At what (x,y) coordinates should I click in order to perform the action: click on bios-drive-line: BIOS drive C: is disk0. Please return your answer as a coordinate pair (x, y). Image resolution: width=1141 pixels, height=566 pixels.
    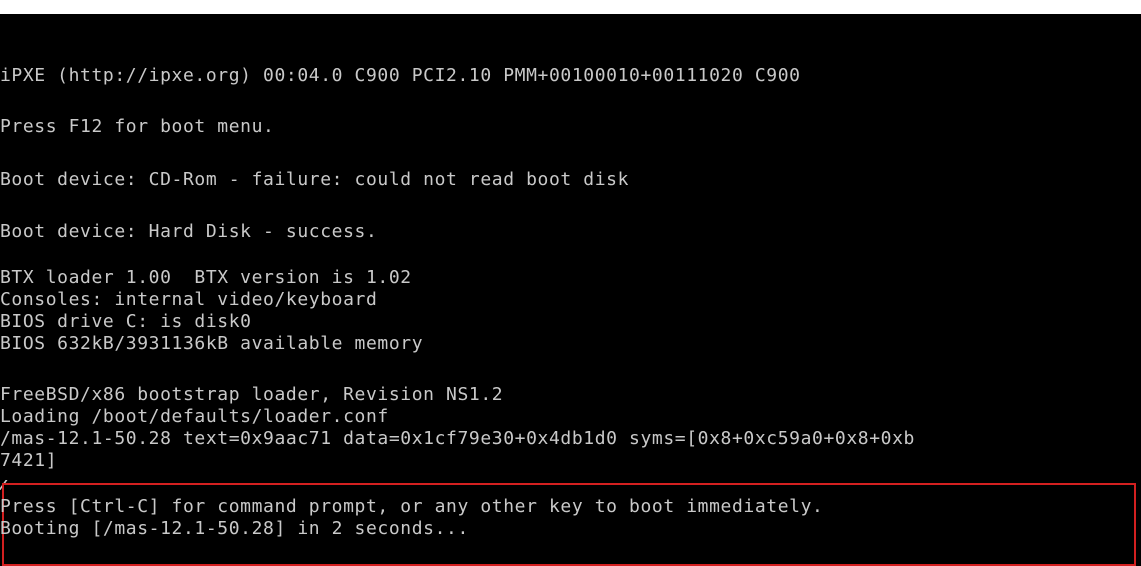
    Looking at the image, I should click on (126, 321).